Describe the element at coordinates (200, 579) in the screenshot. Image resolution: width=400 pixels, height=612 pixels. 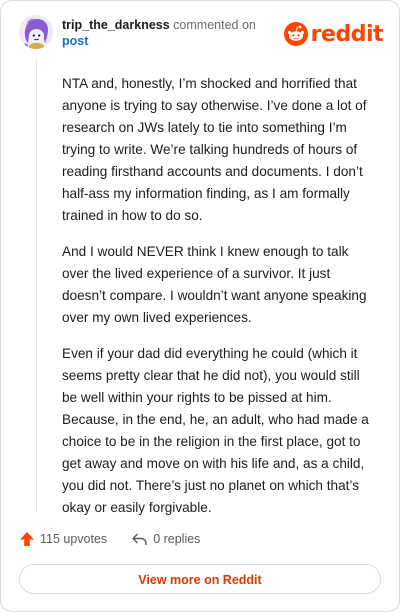
I see `view-more-on-reddit-button: View more on Reddit` at that location.